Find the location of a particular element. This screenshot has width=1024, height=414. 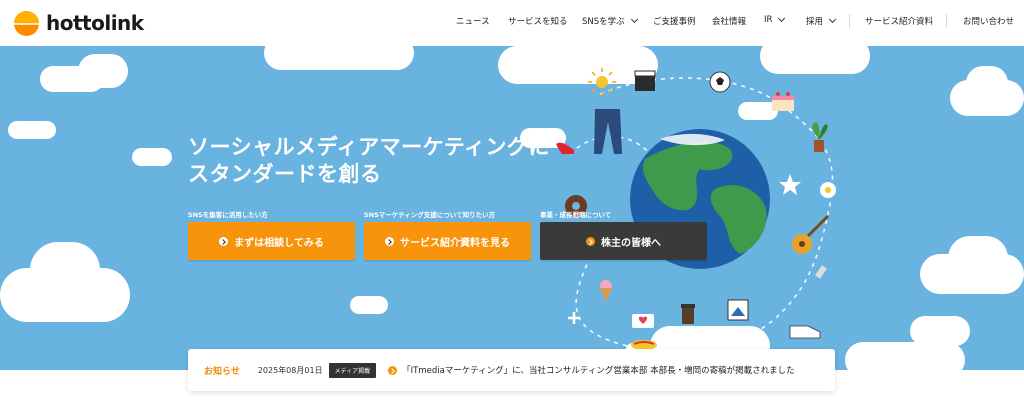

heart-message-icon is located at coordinates (643, 321).